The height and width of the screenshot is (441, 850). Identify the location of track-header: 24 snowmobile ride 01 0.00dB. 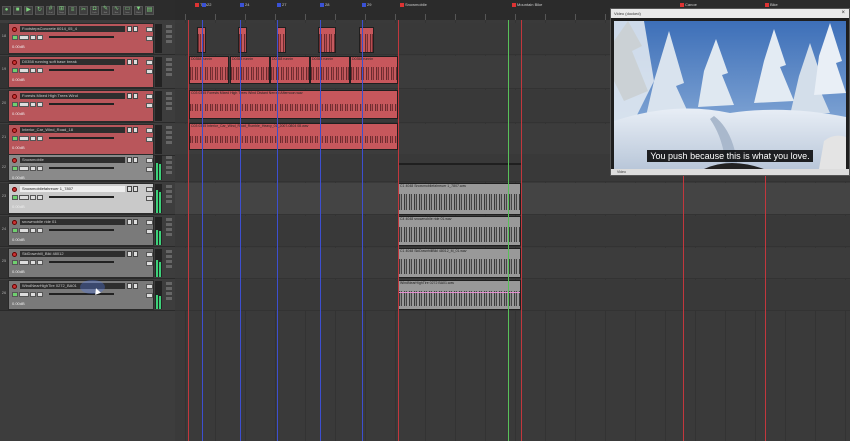
(87, 231).